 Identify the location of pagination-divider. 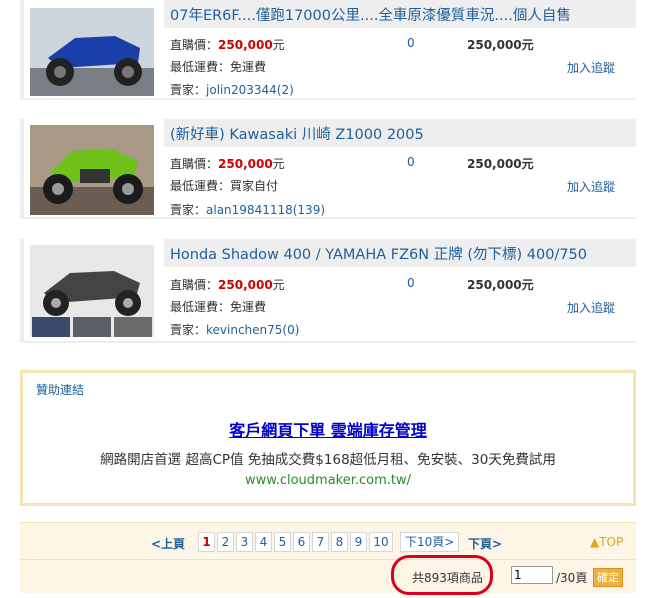
(328, 559).